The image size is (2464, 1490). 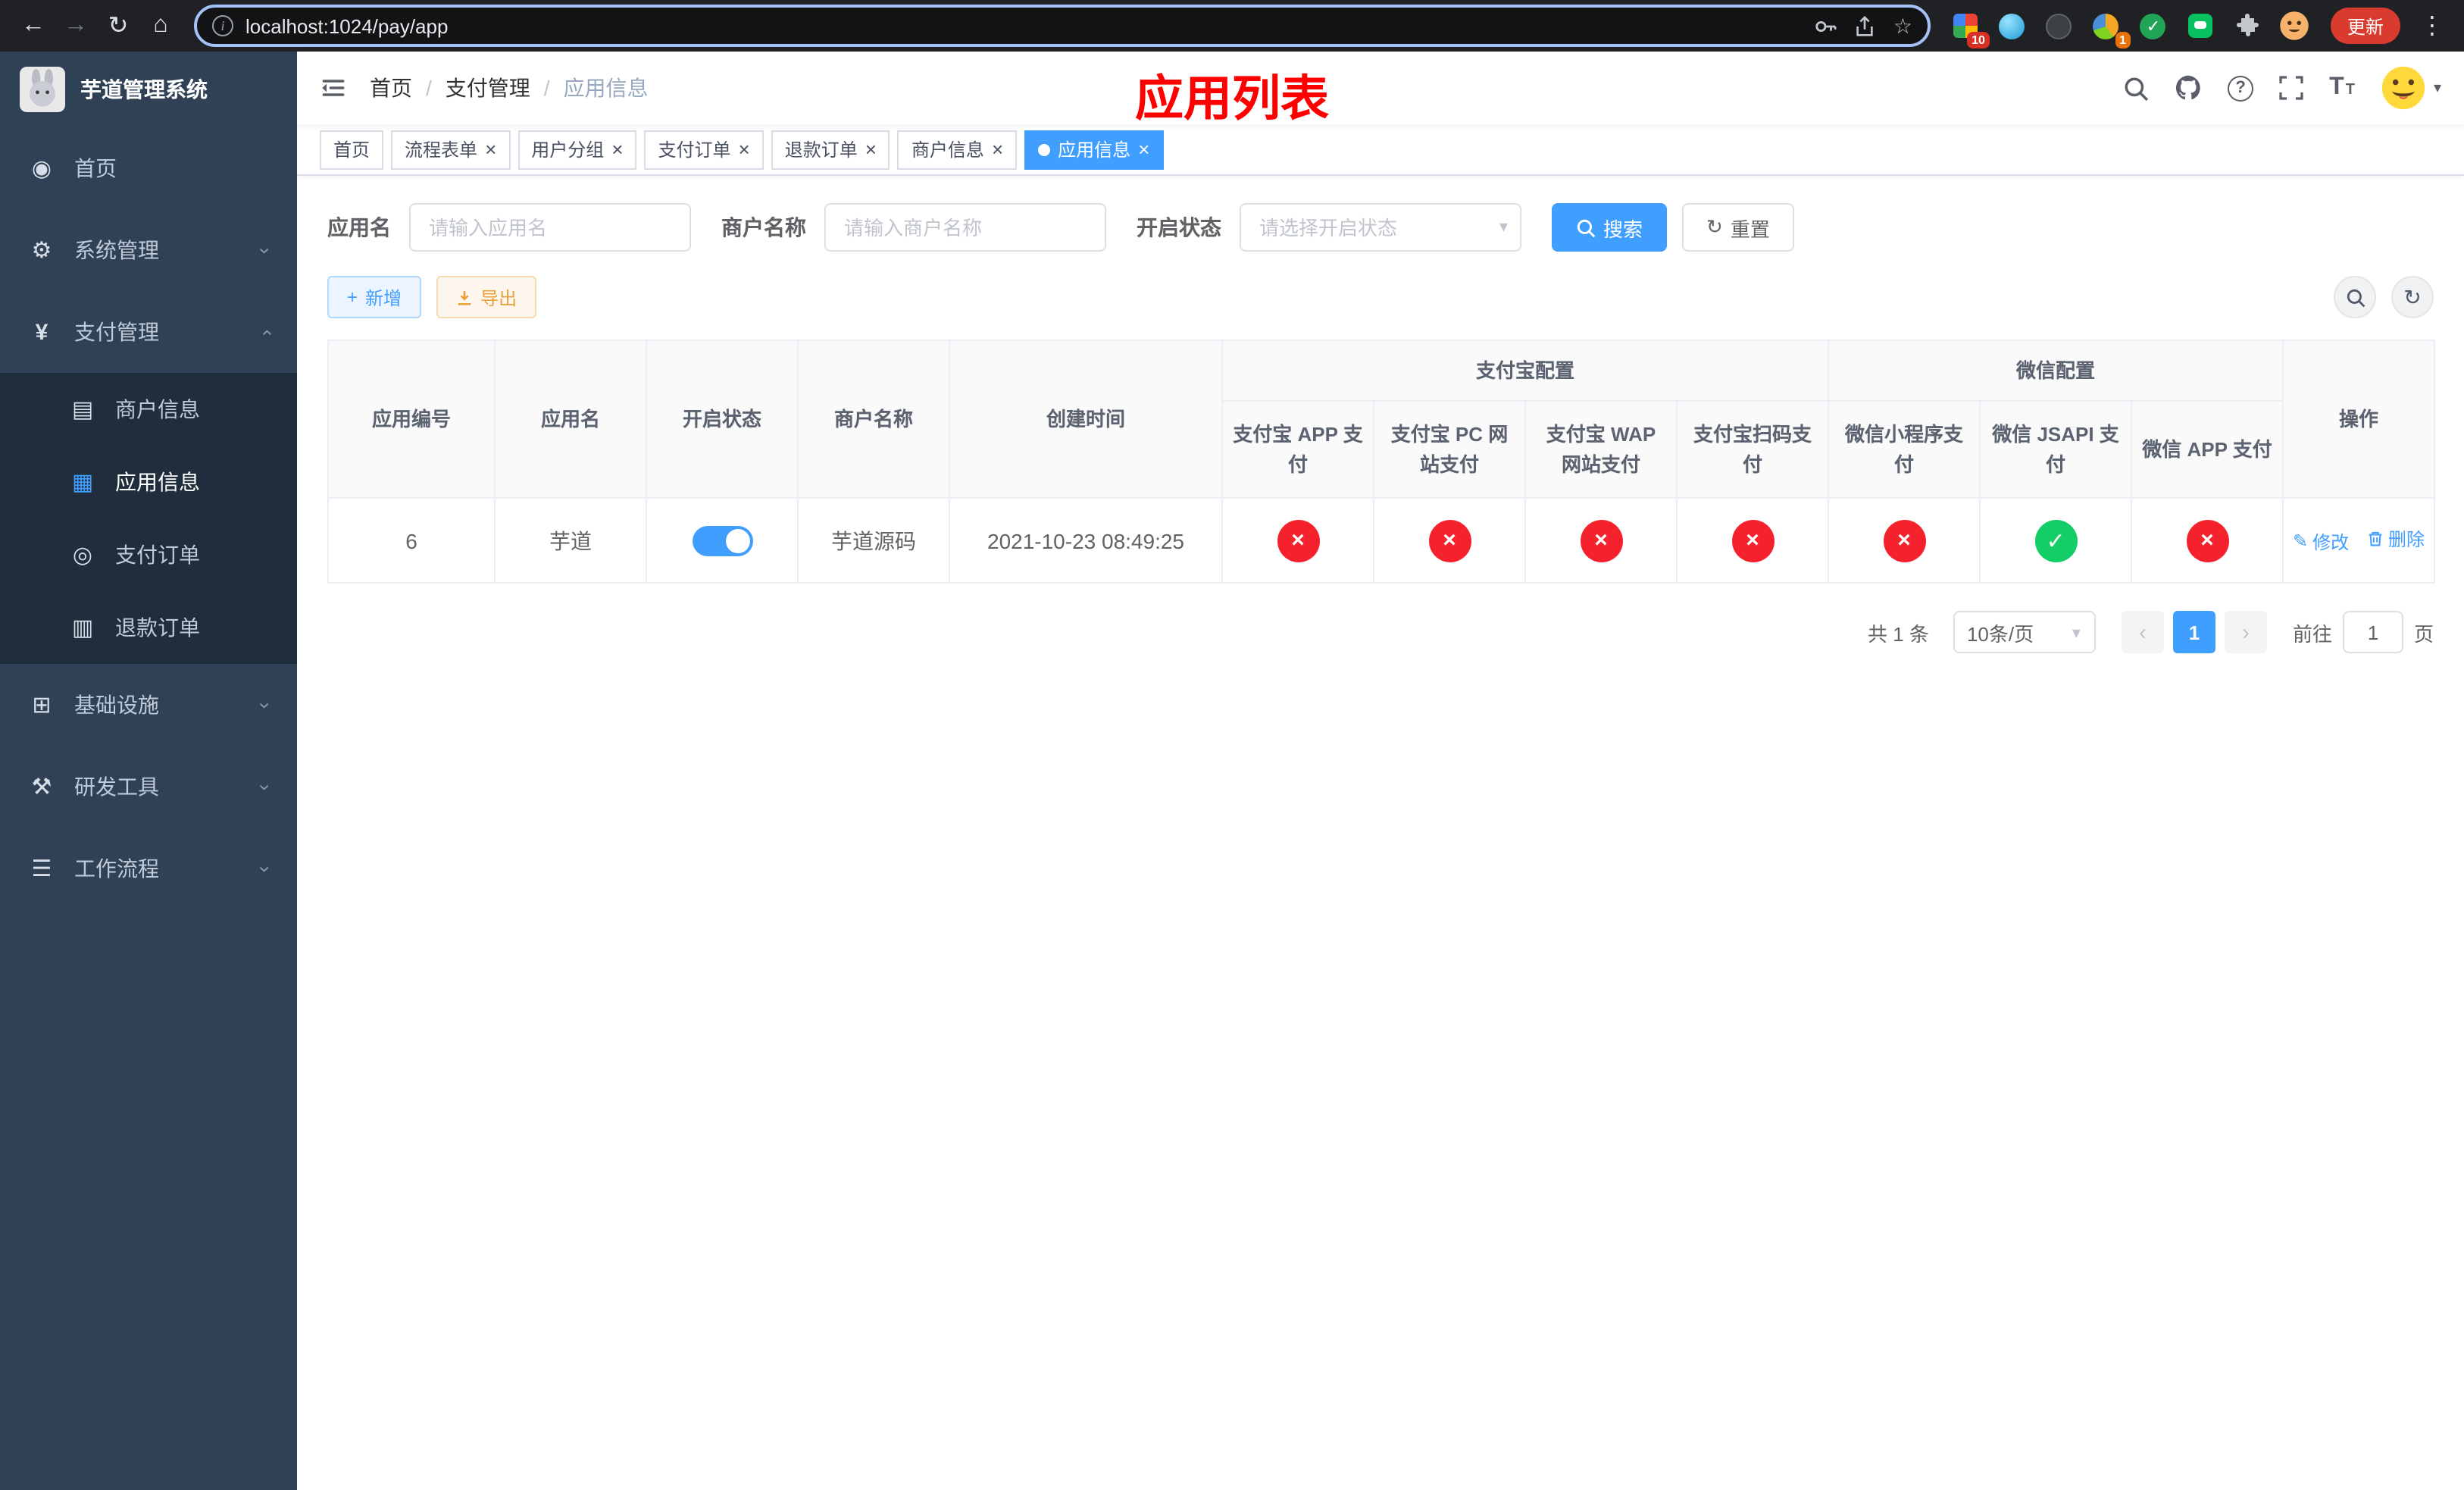 I want to click on bookmark-star-icon: ☆, so click(x=1902, y=26).